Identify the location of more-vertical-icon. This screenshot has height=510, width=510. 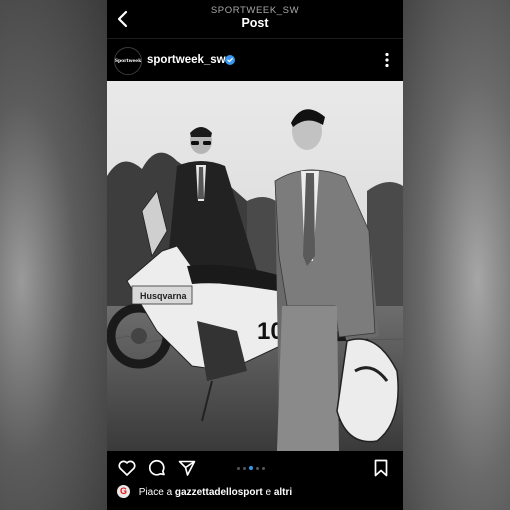
(387, 60).